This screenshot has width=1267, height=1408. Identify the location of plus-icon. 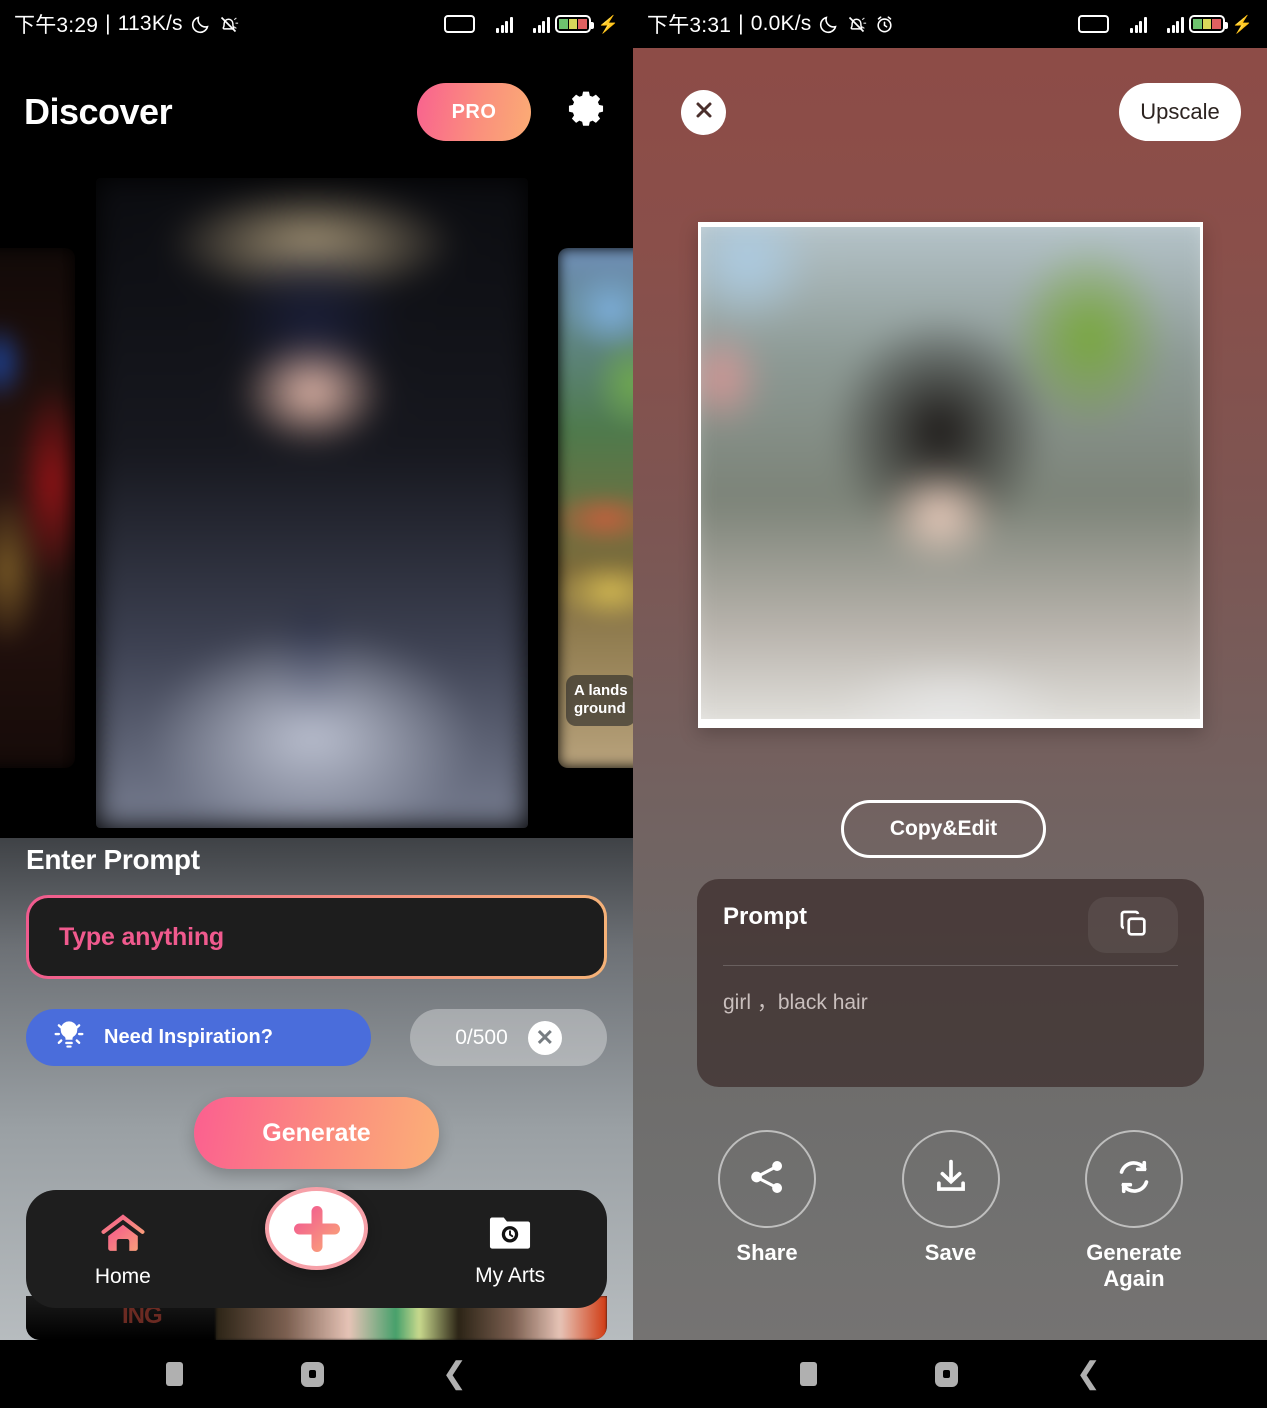
(317, 1229).